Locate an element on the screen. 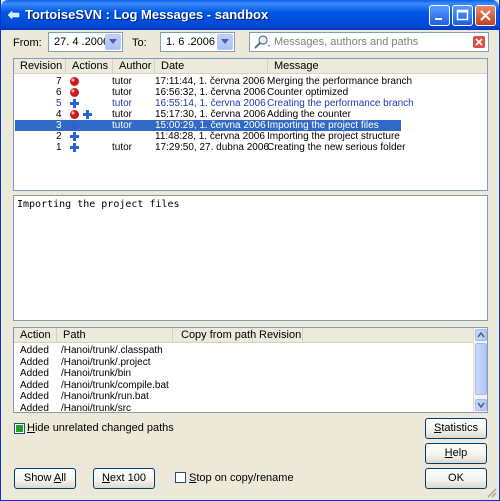 The image size is (500, 501). hide-unrelated-checkbox is located at coordinates (19, 428).